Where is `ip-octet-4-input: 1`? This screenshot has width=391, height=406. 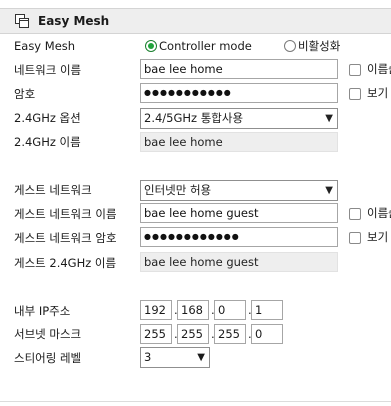
ip-octet-4-input: 1 is located at coordinates (267, 310).